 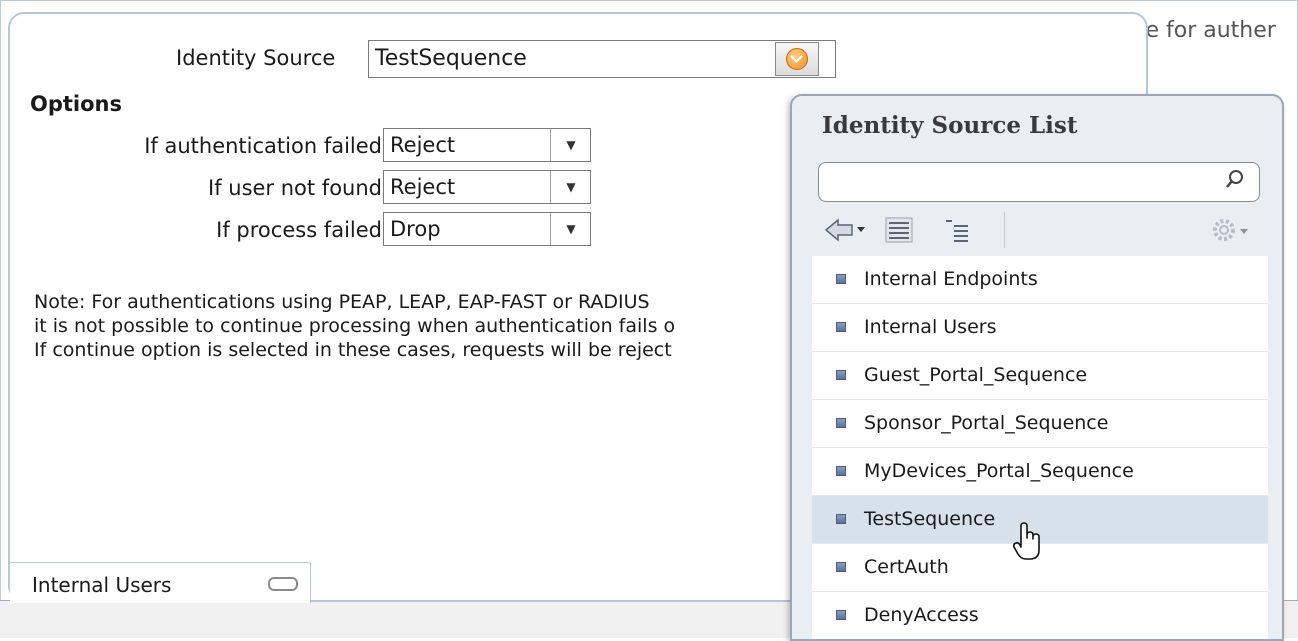 I want to click on chevron-down-icon, so click(x=797, y=59).